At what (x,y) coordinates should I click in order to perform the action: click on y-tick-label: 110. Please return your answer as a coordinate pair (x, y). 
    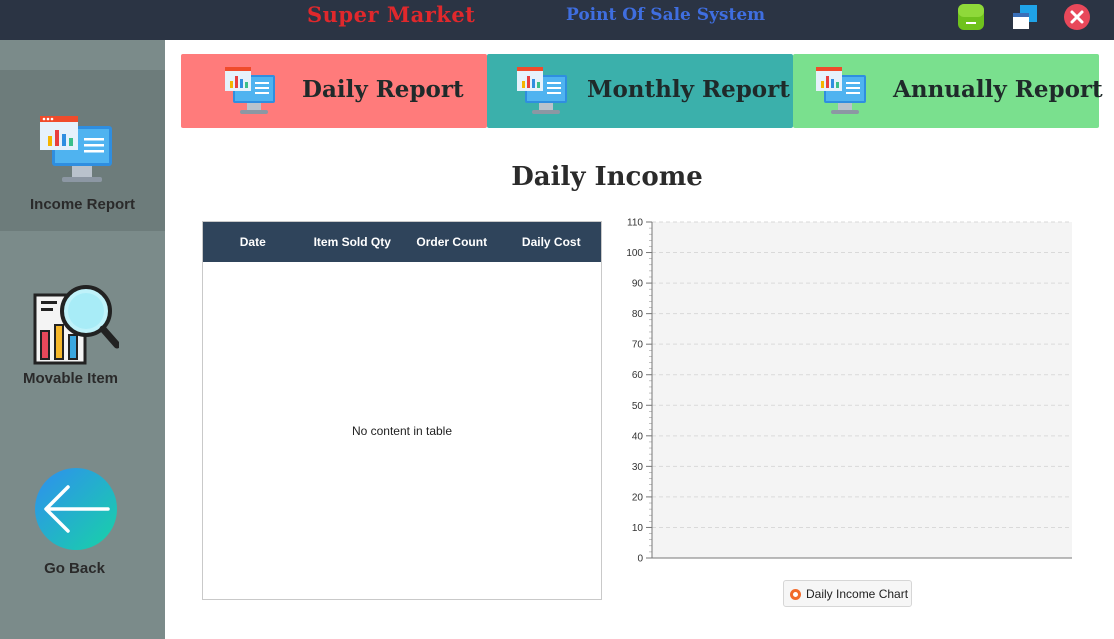
    Looking at the image, I should click on (635, 223).